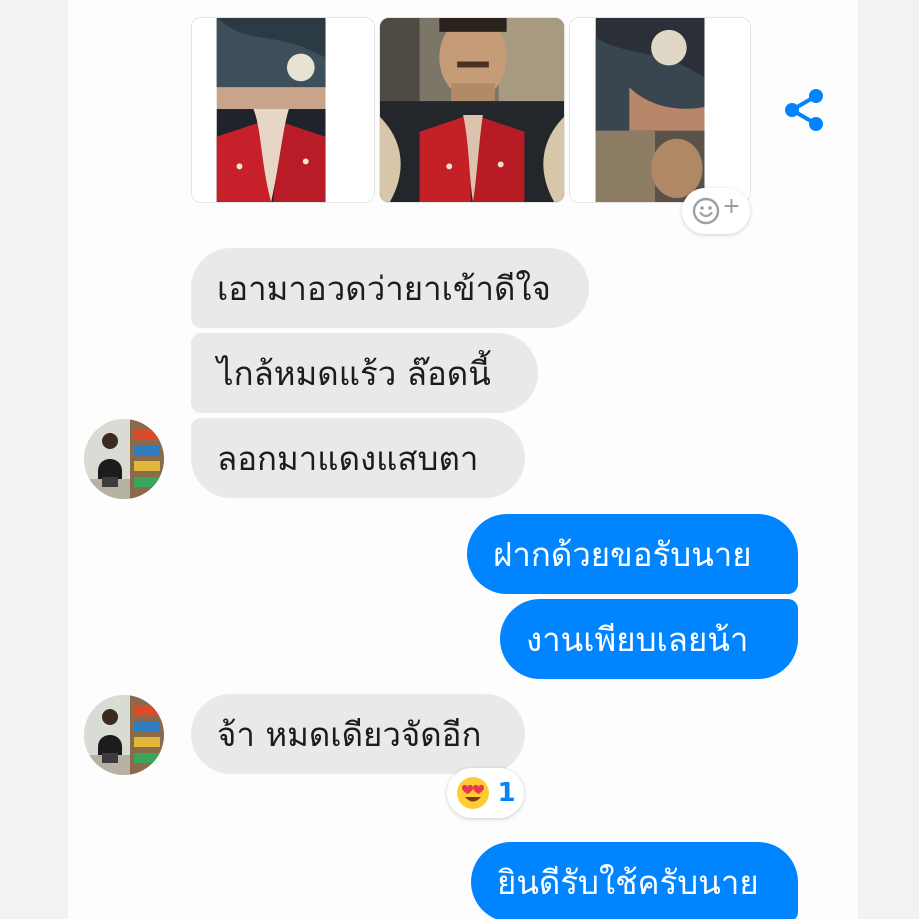  I want to click on add-reaction-icon, so click(706, 211).